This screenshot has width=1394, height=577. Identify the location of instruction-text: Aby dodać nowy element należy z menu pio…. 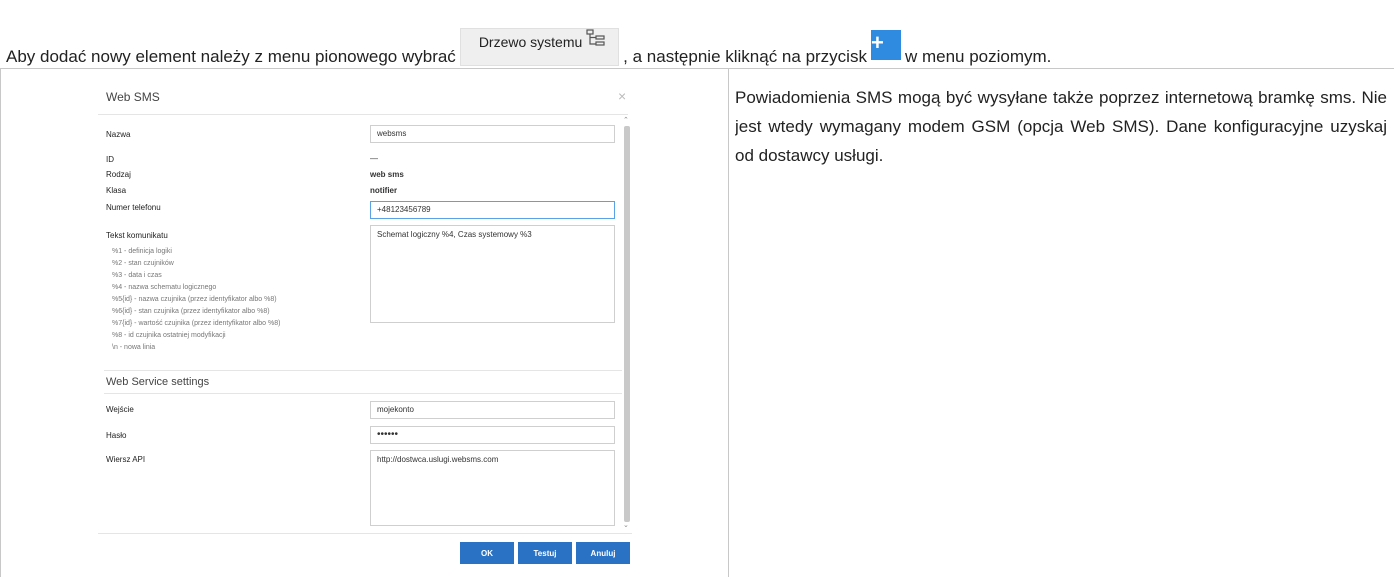
(529, 52).